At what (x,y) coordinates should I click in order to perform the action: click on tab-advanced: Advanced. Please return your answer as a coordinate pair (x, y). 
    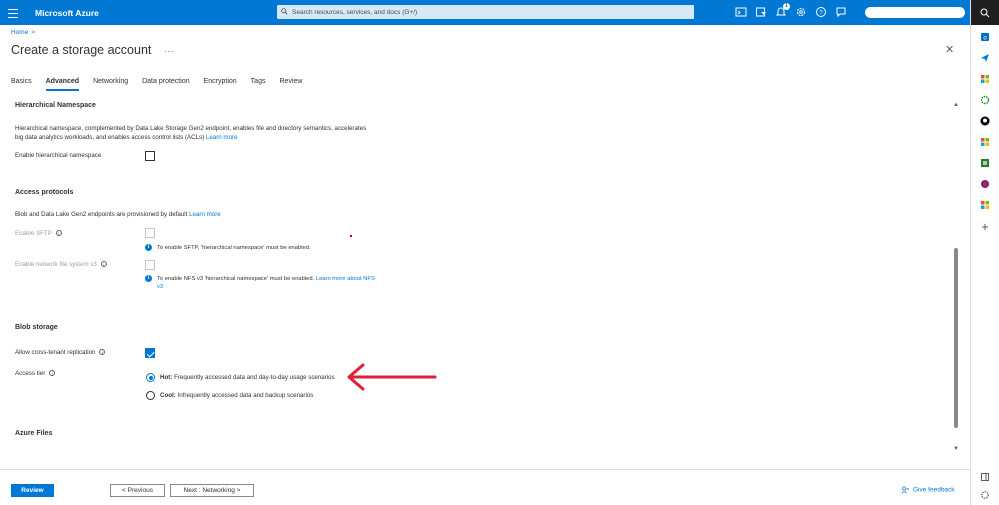
    Looking at the image, I should click on (62, 84).